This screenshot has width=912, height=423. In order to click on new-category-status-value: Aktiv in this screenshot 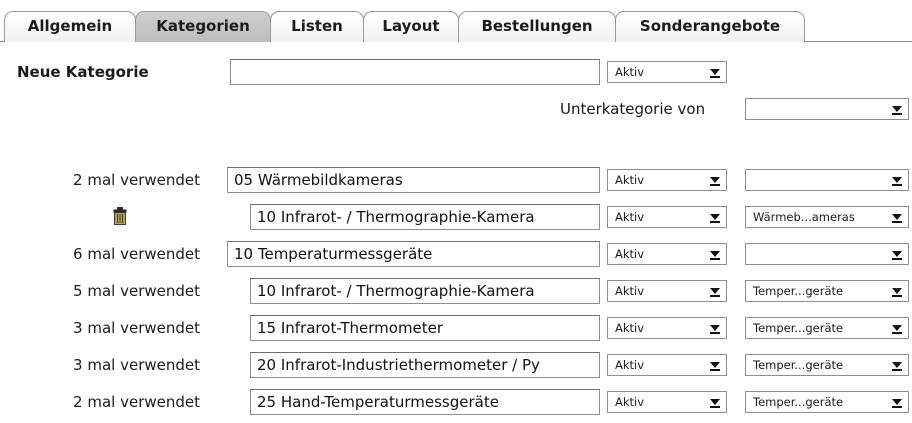, I will do `click(630, 72)`.